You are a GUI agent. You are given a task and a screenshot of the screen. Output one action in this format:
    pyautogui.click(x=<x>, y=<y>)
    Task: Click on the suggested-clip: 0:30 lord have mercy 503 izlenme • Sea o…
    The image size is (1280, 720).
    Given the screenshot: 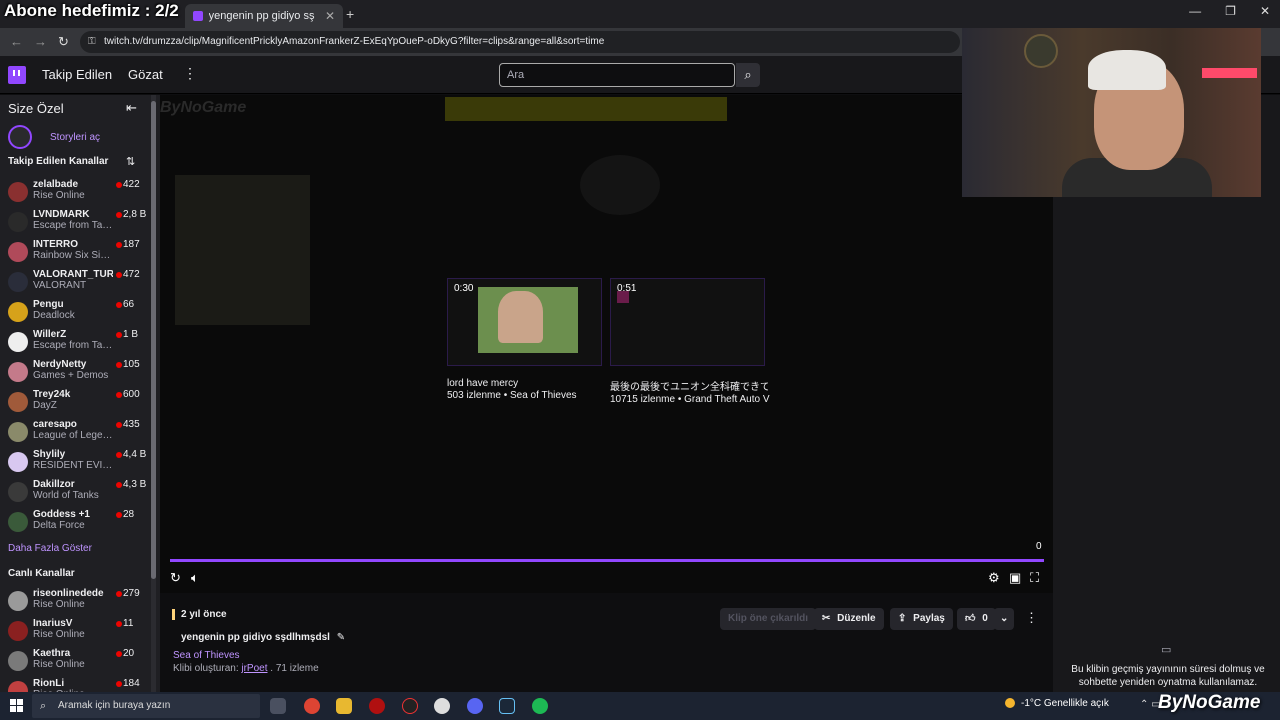 What is the action you would take?
    pyautogui.click(x=526, y=339)
    